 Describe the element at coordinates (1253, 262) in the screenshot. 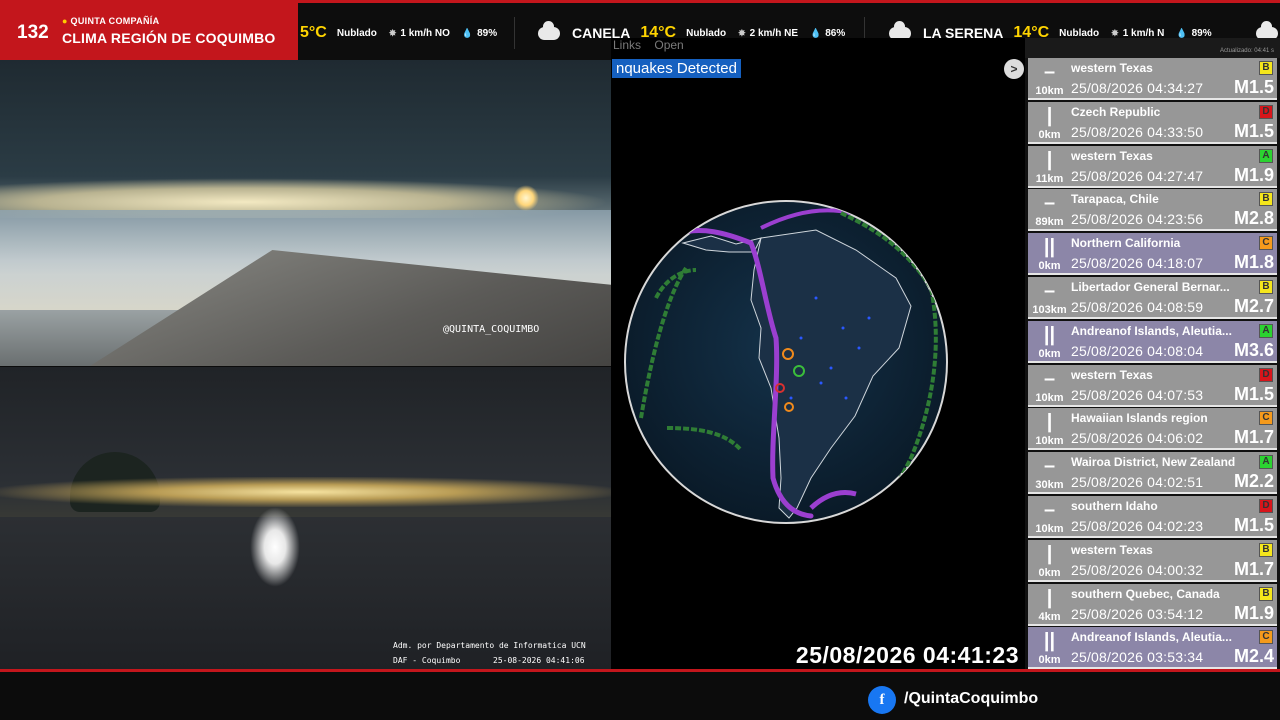

I see `quake-magnitude: M1.8` at that location.